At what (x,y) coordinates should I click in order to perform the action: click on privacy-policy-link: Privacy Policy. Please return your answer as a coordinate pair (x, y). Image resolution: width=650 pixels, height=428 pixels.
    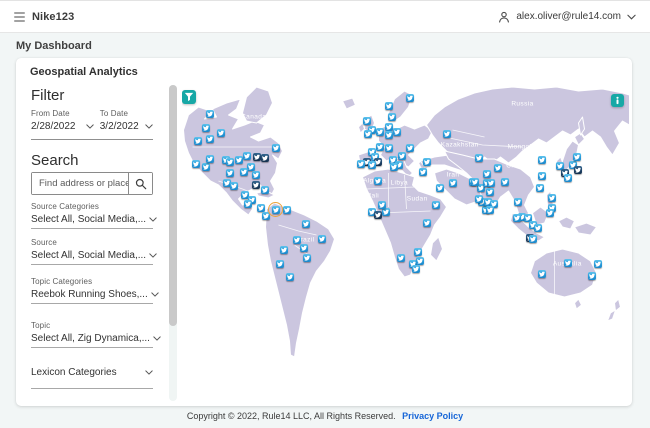
    Looking at the image, I should click on (432, 416).